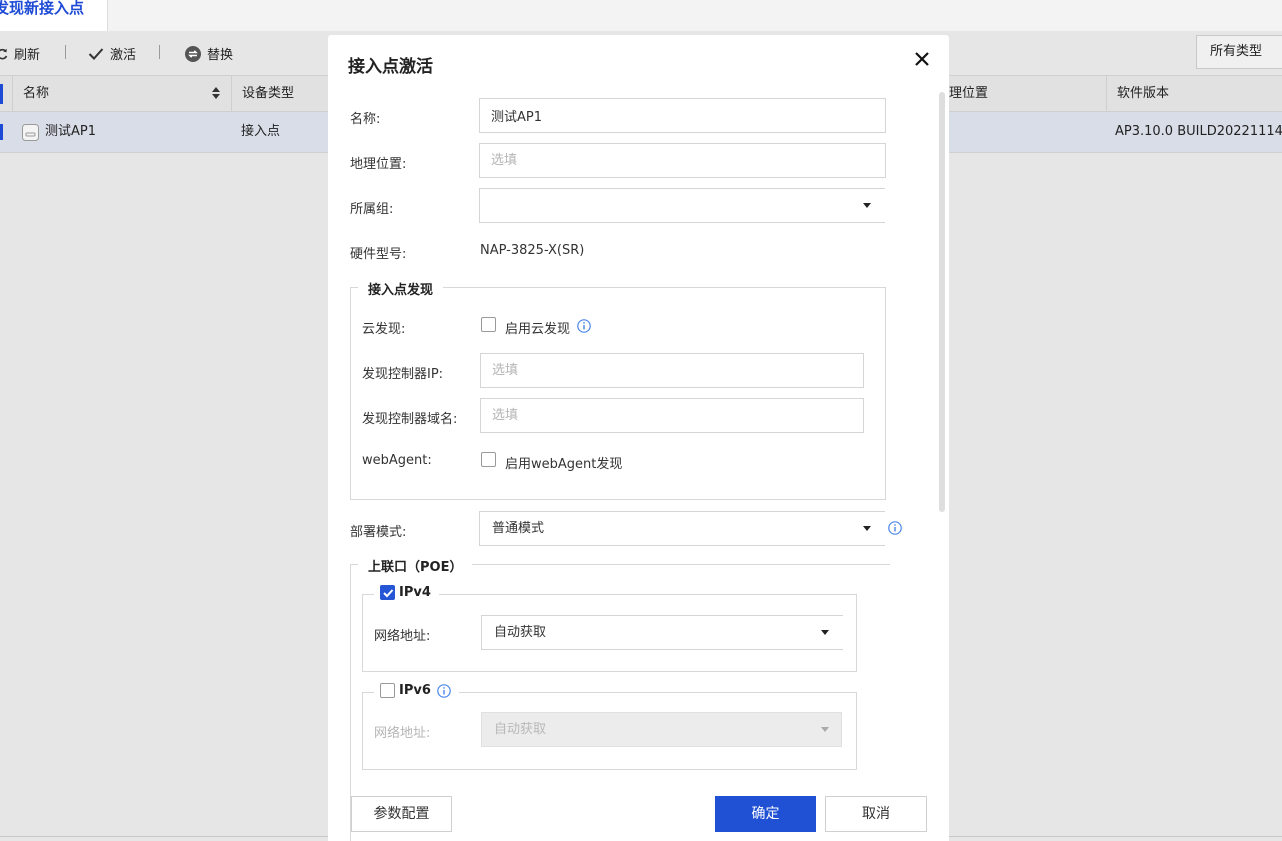 The image size is (1282, 841). What do you see at coordinates (397, 460) in the screenshot?
I see `webagent-label: webAgent:` at bounding box center [397, 460].